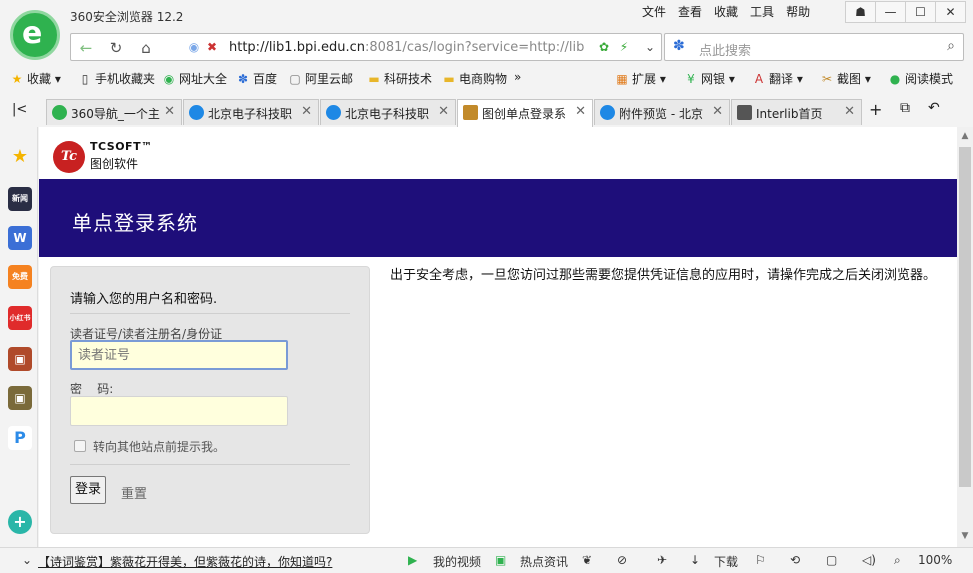  Describe the element at coordinates (860, 12) in the screenshot. I see `skin-button: ☗` at that location.